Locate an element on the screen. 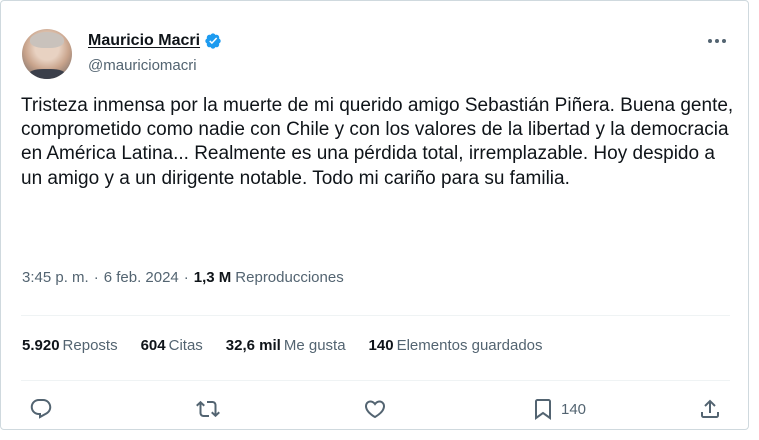  bookmark-count: 140 is located at coordinates (574, 409).